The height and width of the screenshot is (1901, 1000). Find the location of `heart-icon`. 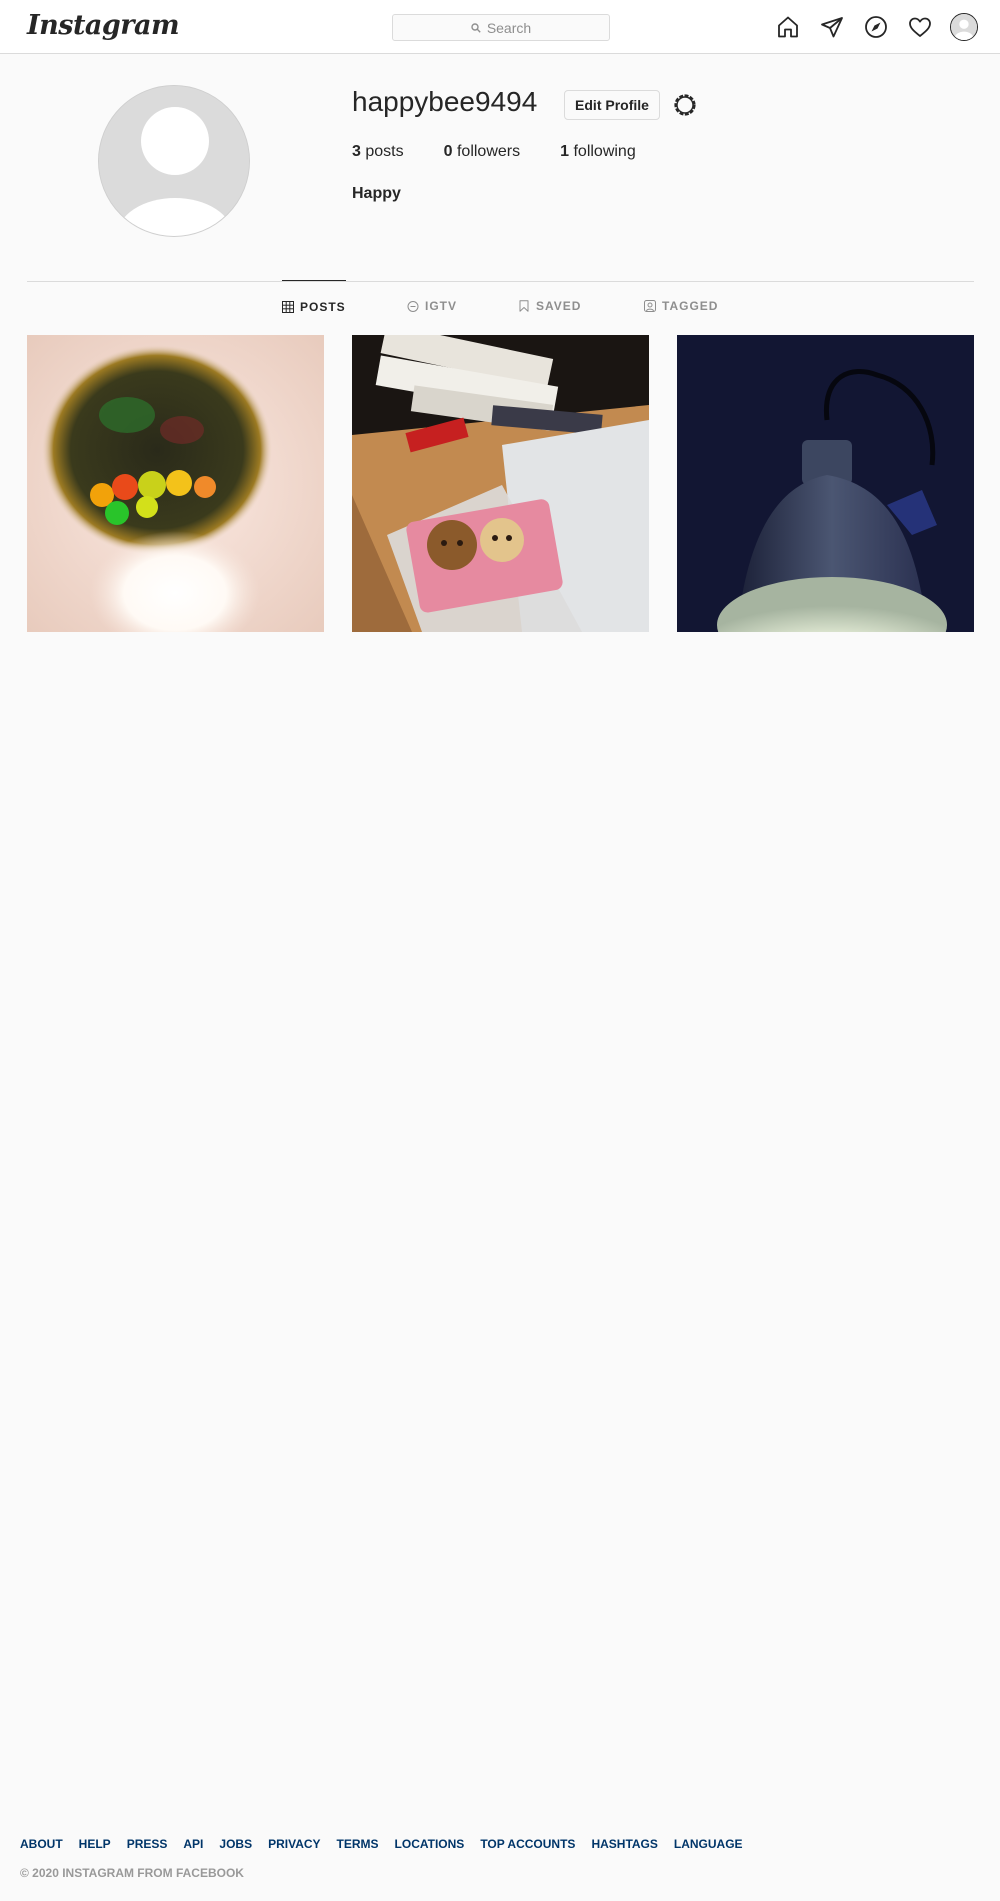

heart-icon is located at coordinates (920, 27).